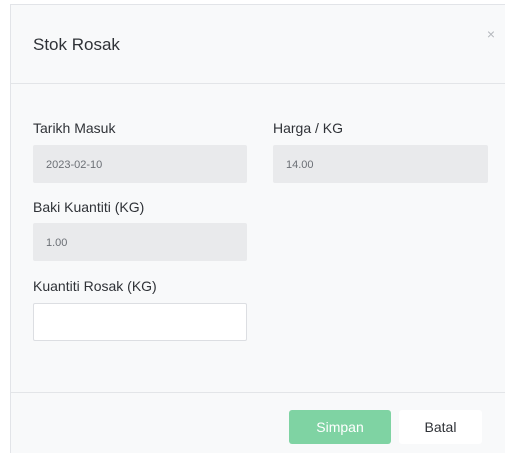  What do you see at coordinates (140, 164) in the screenshot?
I see `tarikh-masuk-field: 2023-02-10` at bounding box center [140, 164].